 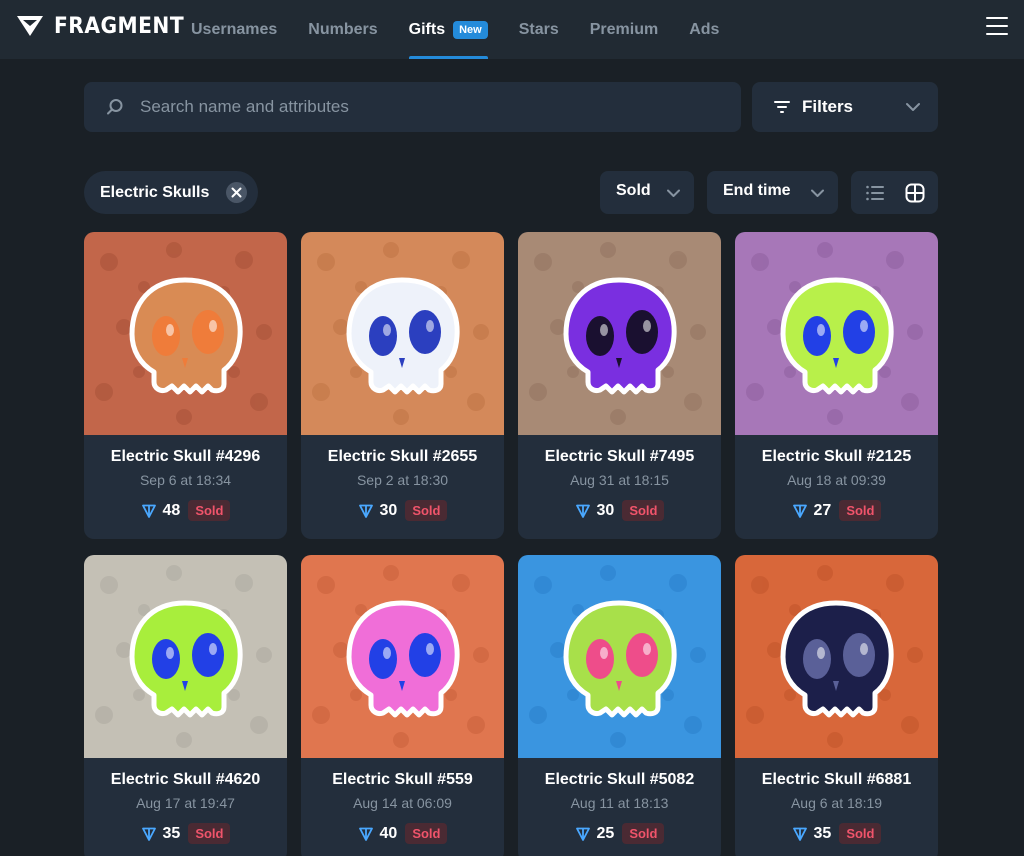 I want to click on nav-stars: Stars, so click(x=539, y=29).